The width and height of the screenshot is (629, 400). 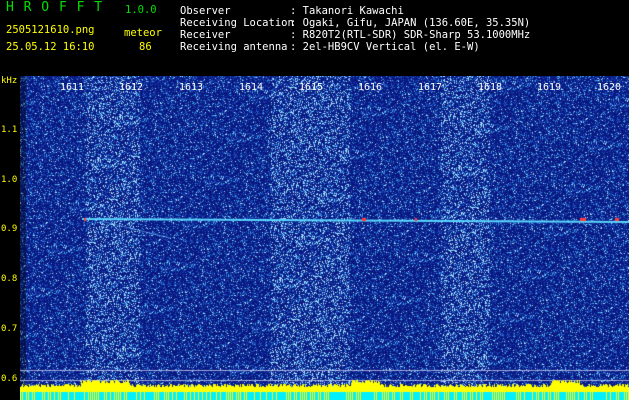 I want to click on timestamp: 25.05.12 16:10, so click(x=50, y=47).